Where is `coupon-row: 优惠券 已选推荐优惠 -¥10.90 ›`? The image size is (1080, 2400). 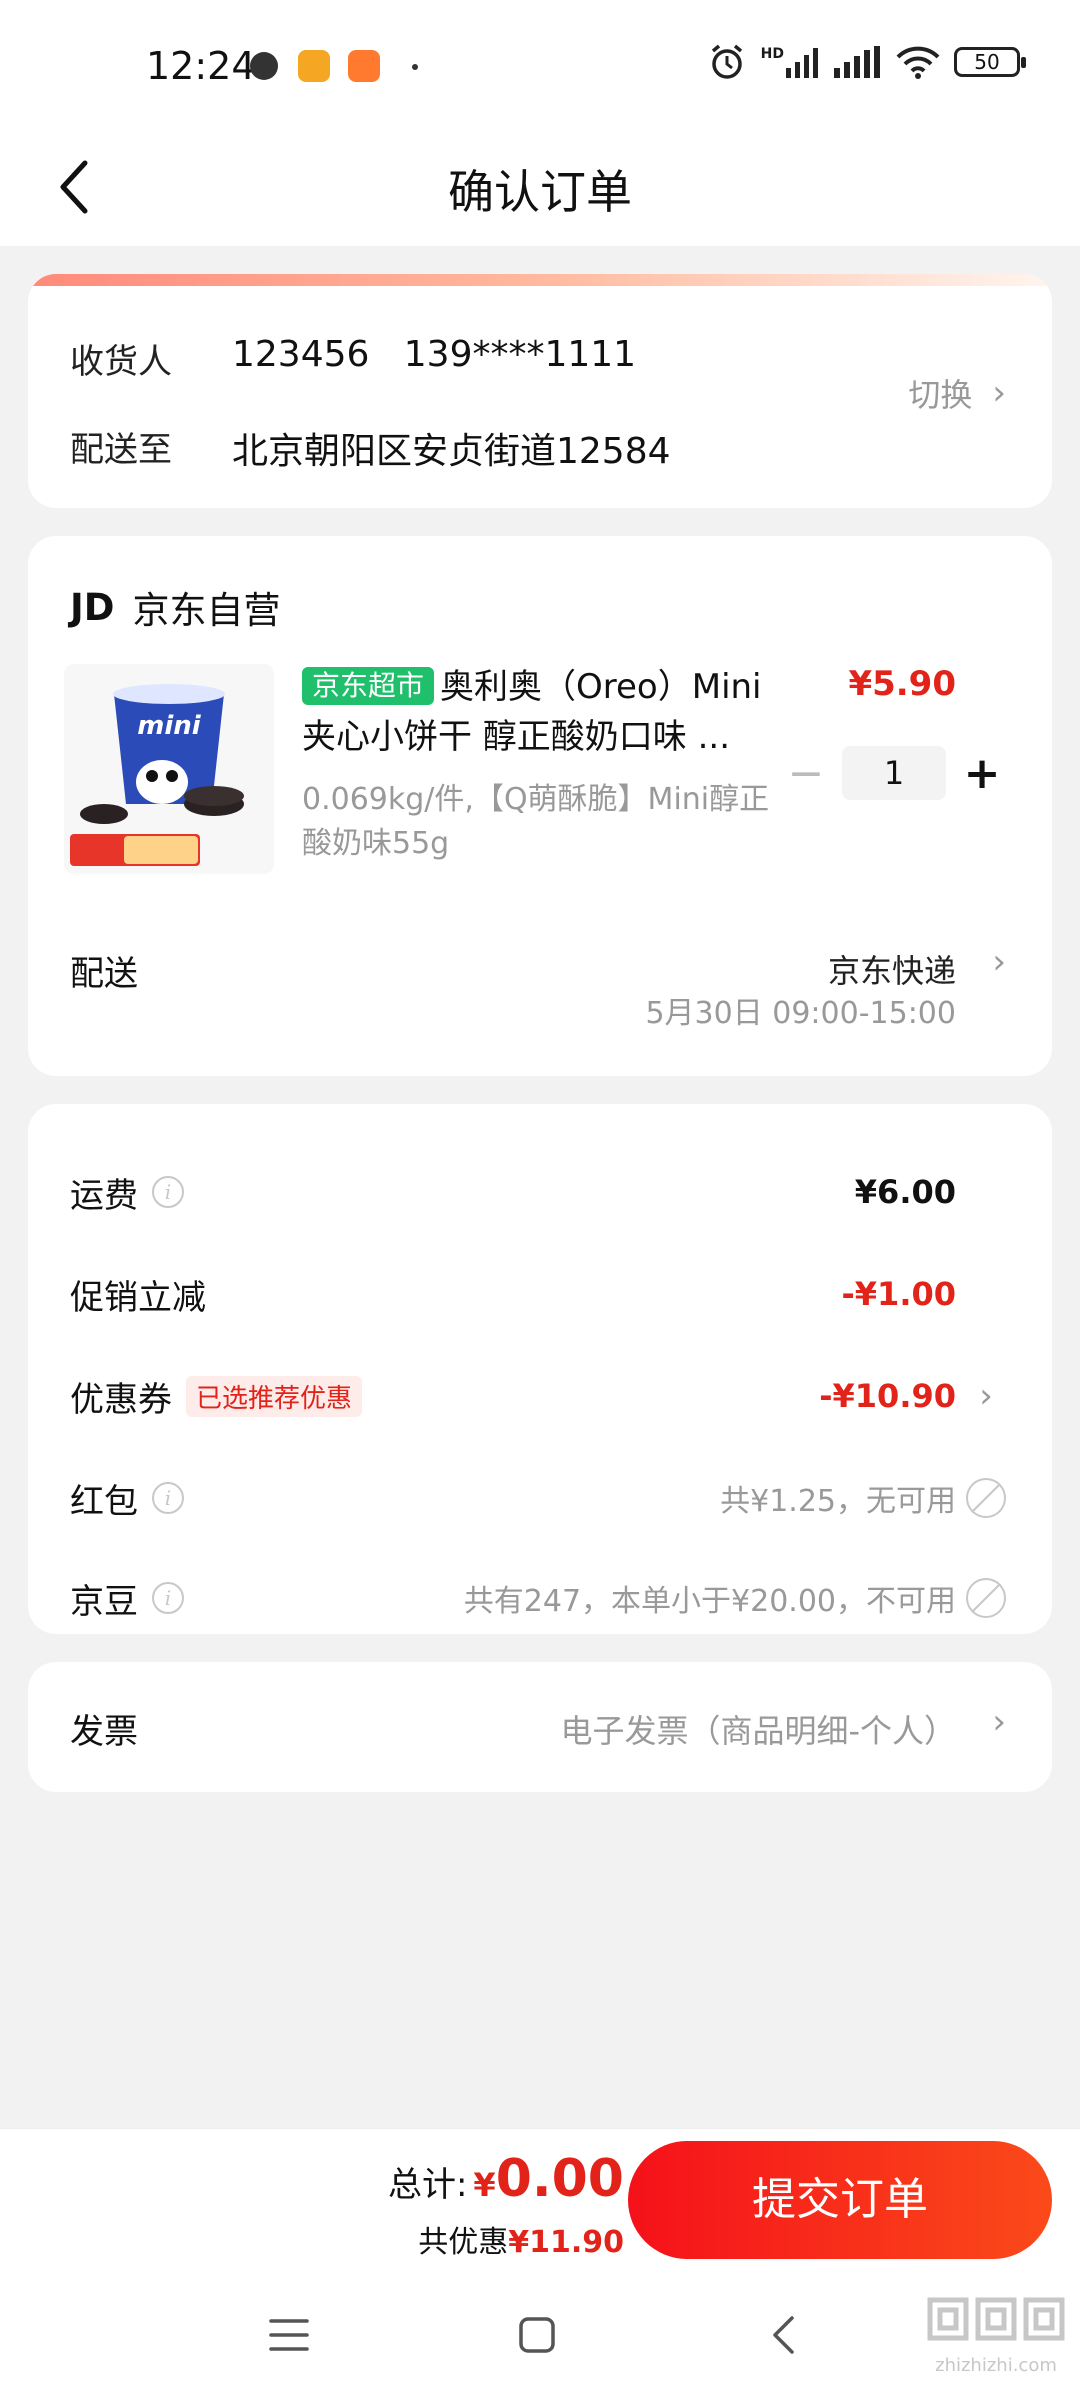
coupon-row: 优惠券 已选推荐优惠 -¥10.90 › is located at coordinates (538, 1396).